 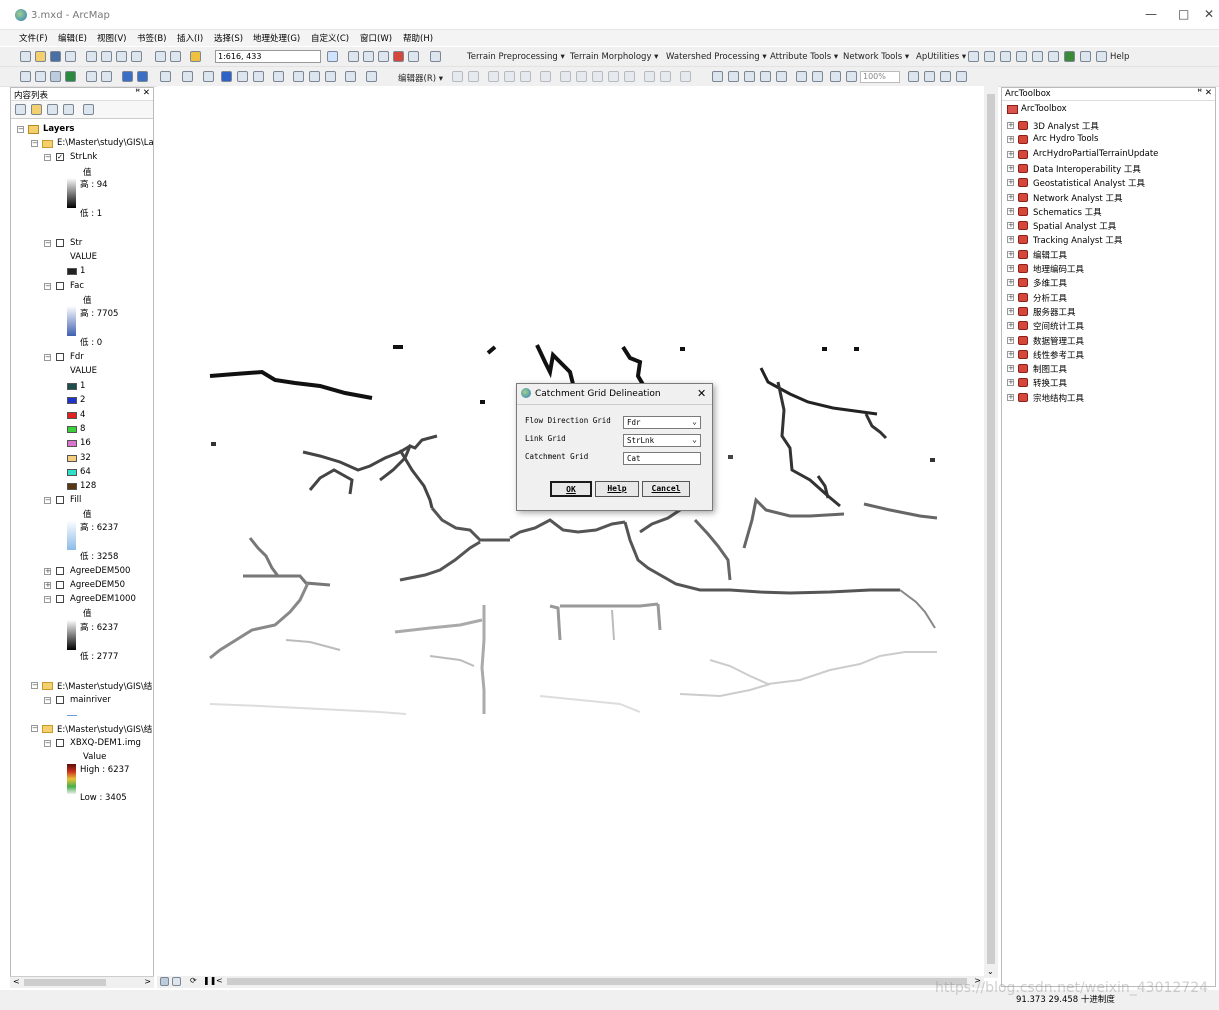 I want to click on toolbox-item: + Tracking Analyst 工具, so click(x=1107, y=239).